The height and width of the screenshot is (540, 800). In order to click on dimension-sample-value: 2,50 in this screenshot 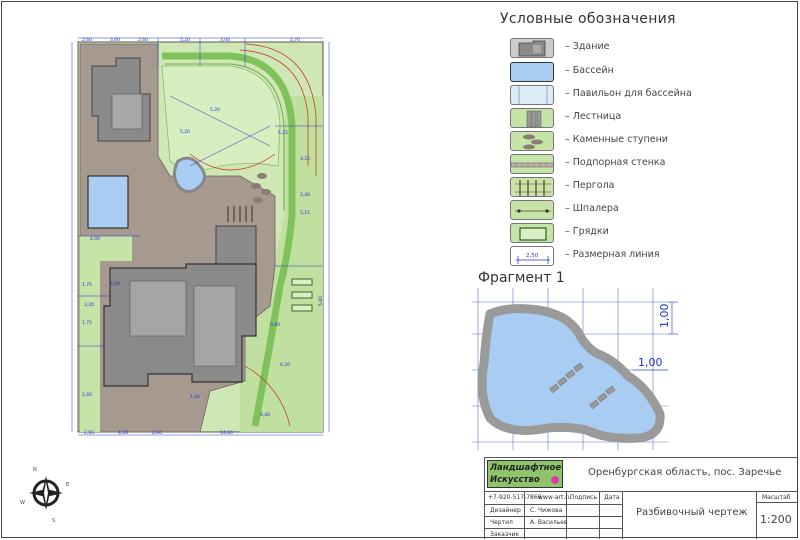, I will do `click(532, 256)`.